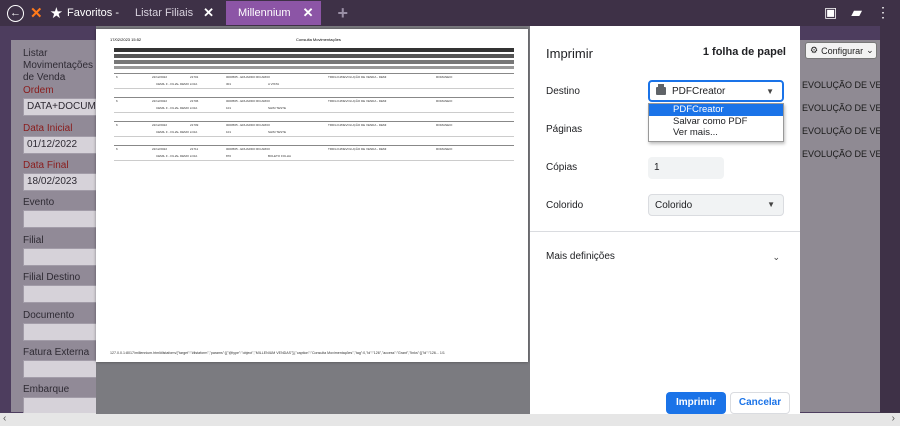 Image resolution: width=900 pixels, height=426 pixels. I want to click on color-value: Colorido, so click(674, 205).